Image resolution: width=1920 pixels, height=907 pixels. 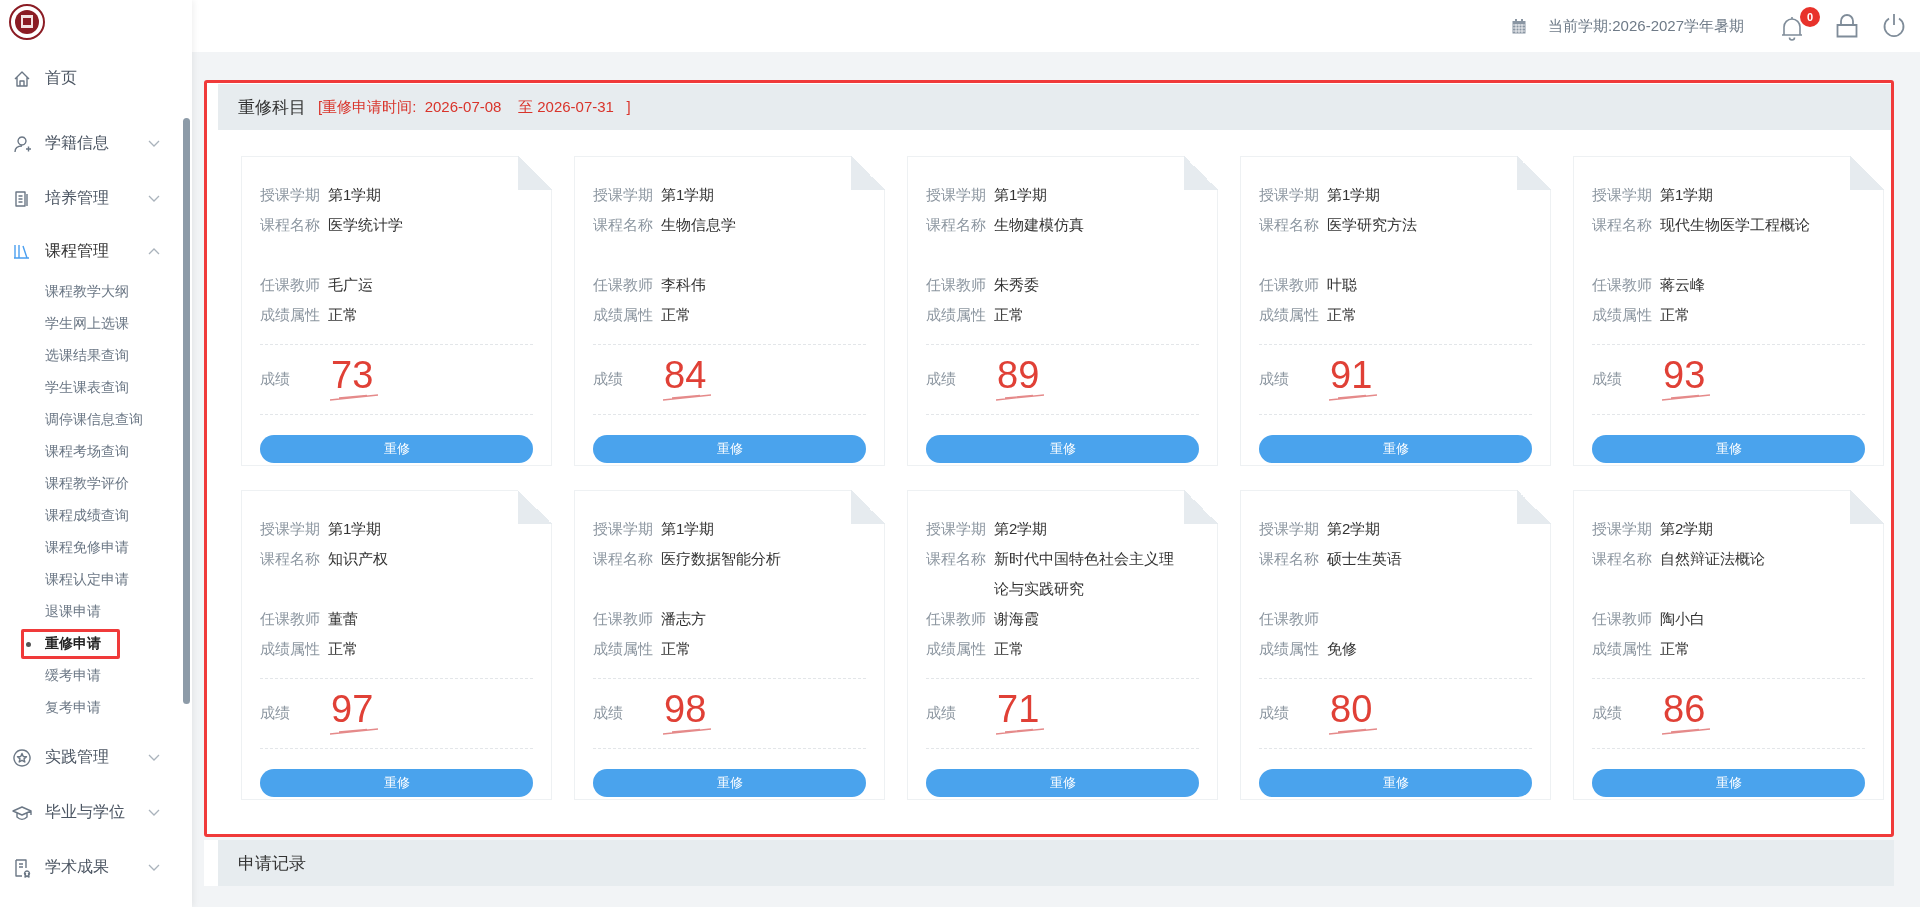 I want to click on field-value: 陶小白, so click(x=1683, y=619).